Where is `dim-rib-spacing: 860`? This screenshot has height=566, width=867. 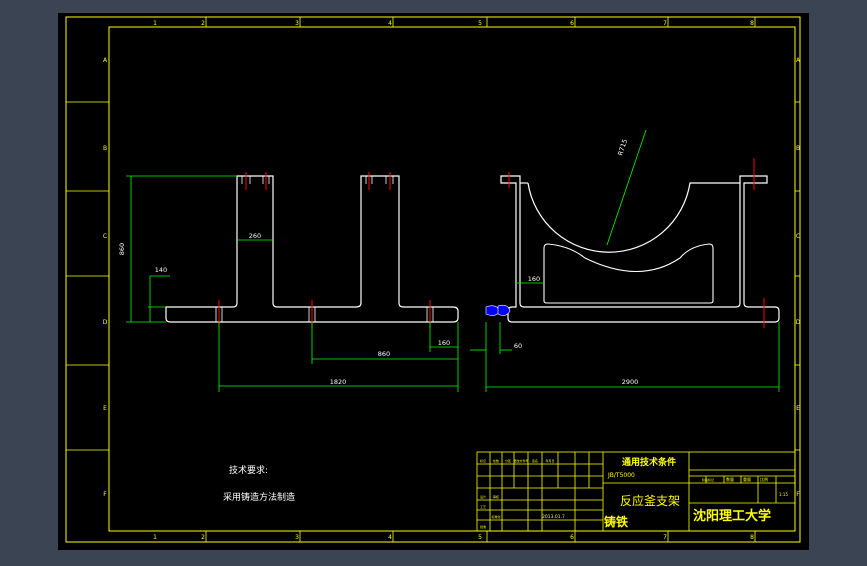 dim-rib-spacing: 860 is located at coordinates (384, 354).